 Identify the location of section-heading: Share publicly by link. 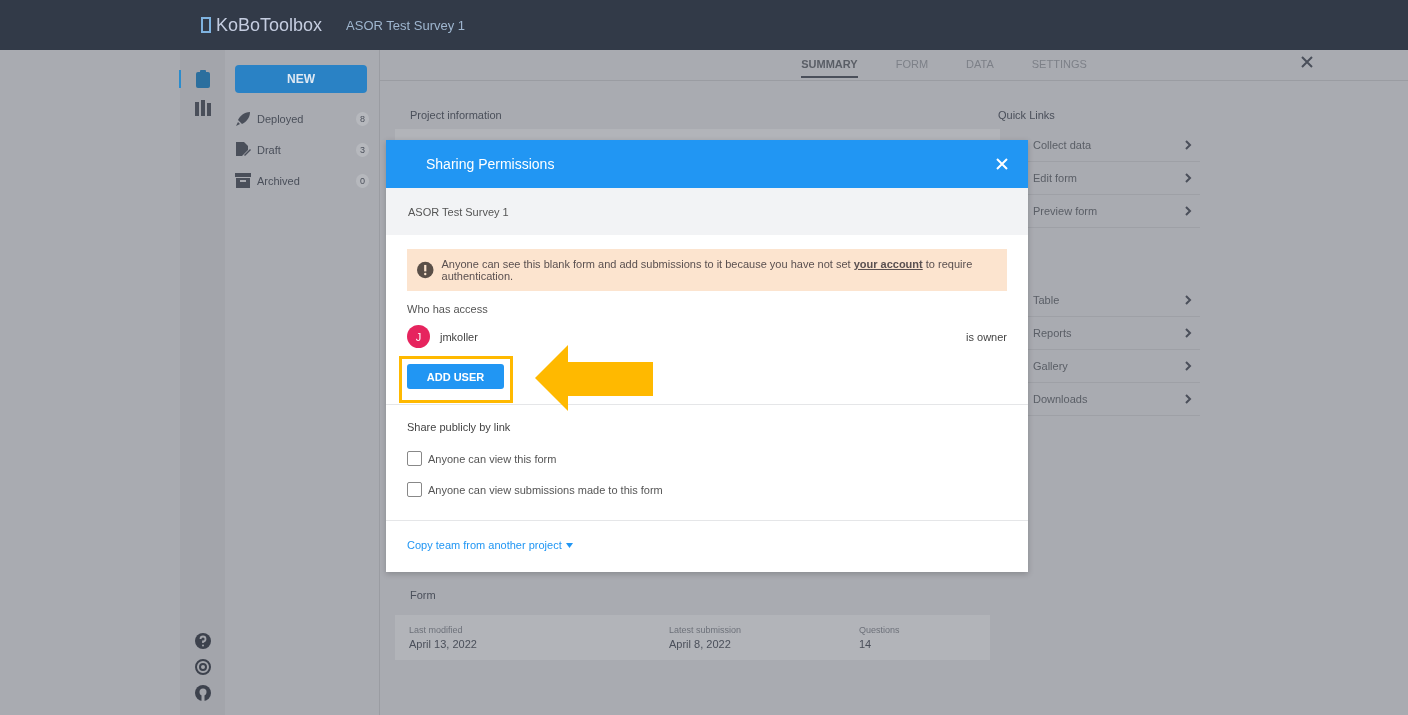
(459, 427).